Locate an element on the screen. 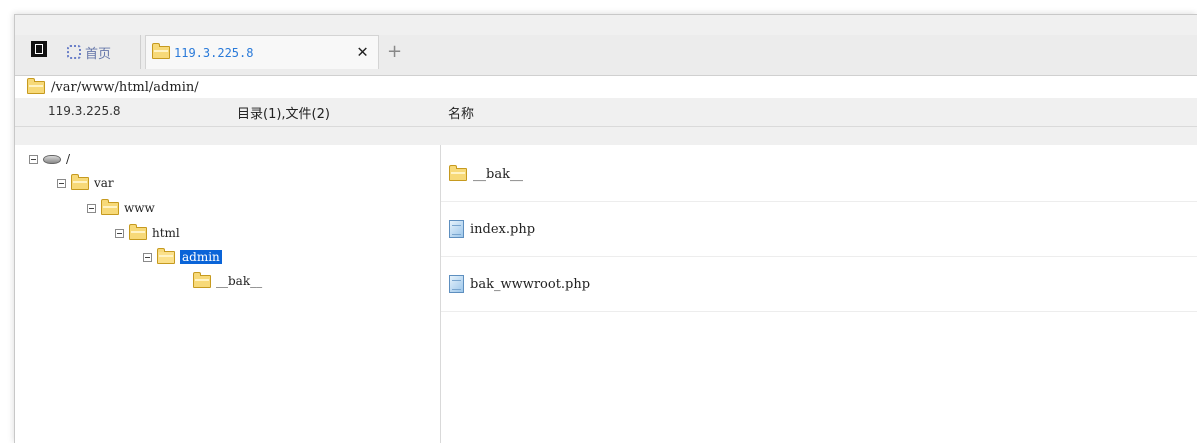  tab-host: 119.3.225.8 ✕ is located at coordinates (262, 52).